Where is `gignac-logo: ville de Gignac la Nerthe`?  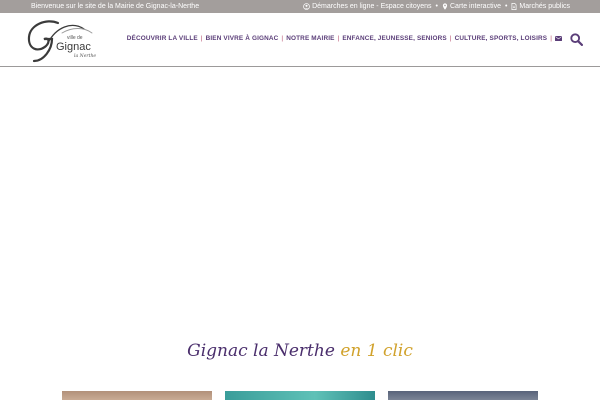 gignac-logo: ville de Gignac la Nerthe is located at coordinates (60, 41).